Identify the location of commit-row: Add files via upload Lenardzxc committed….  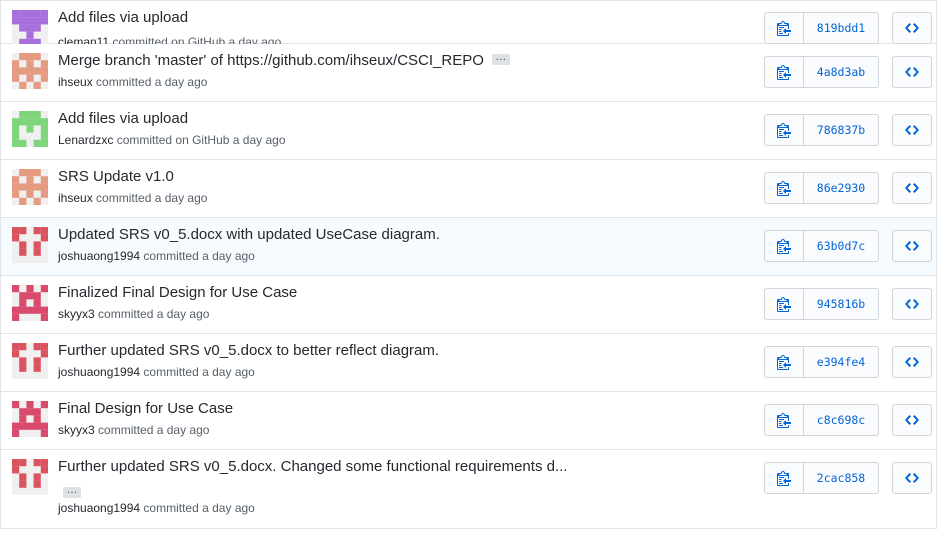
(468, 131).